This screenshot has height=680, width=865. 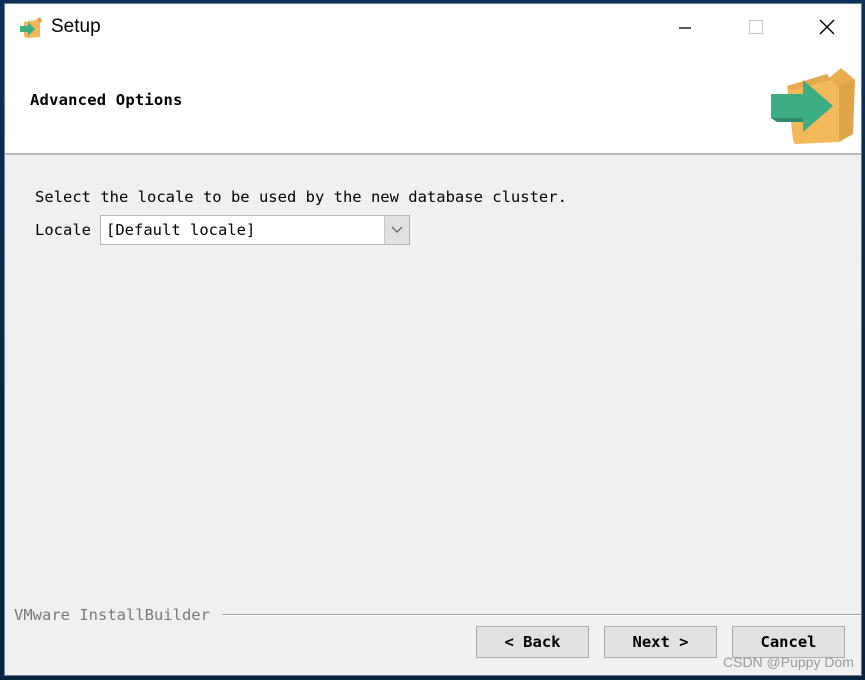 What do you see at coordinates (106, 100) in the screenshot?
I see `page-title: Advanced Options` at bounding box center [106, 100].